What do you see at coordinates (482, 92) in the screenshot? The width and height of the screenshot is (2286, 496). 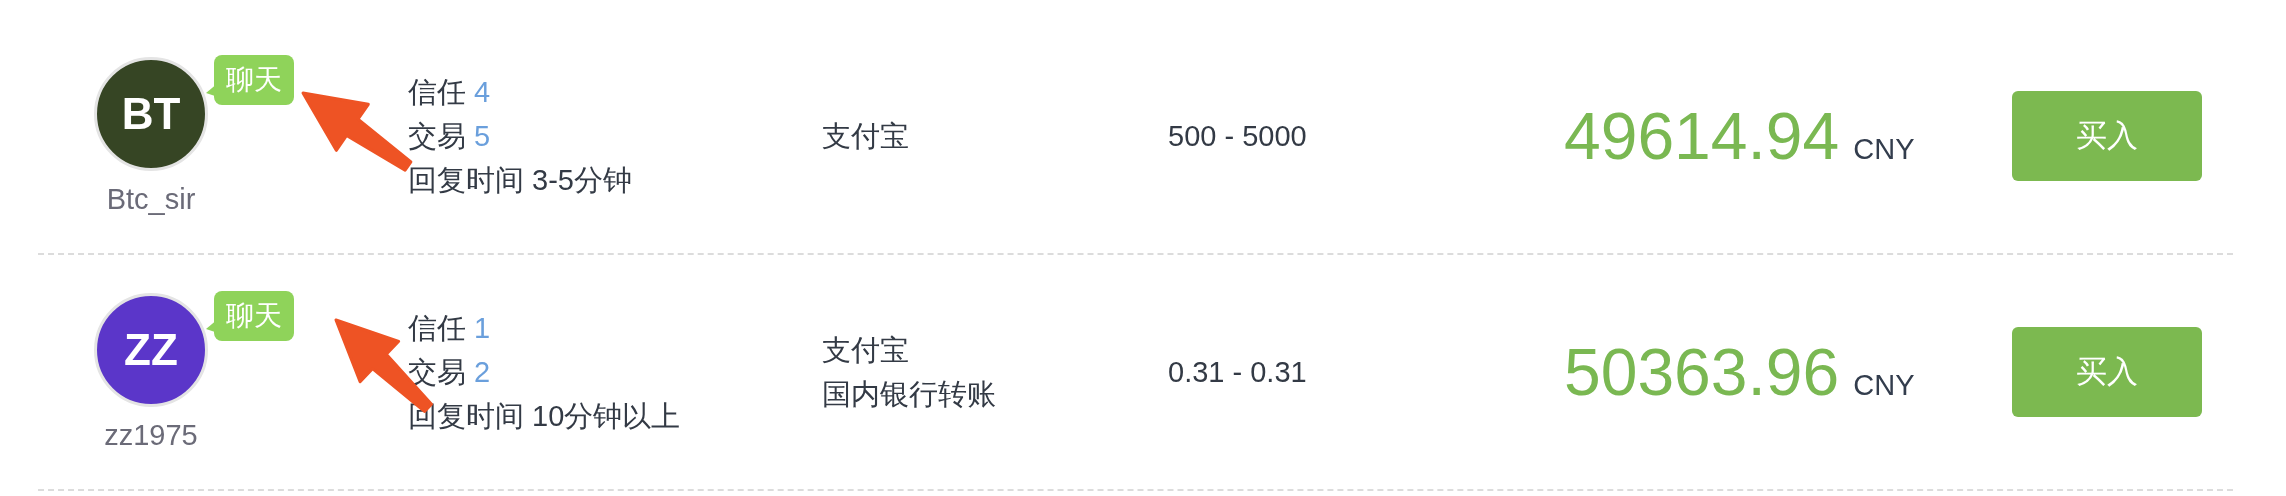 I see `trust-count: 4` at bounding box center [482, 92].